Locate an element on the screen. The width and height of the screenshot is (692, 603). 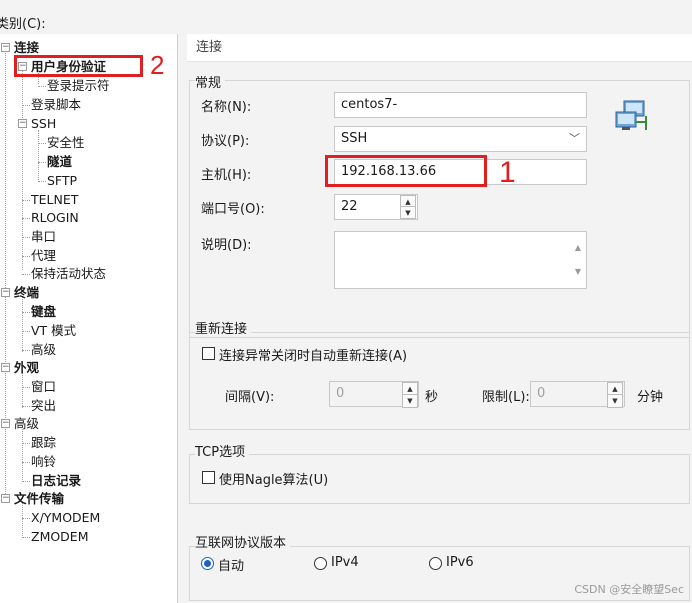
annotation-number-1: 1 is located at coordinates (507, 172).